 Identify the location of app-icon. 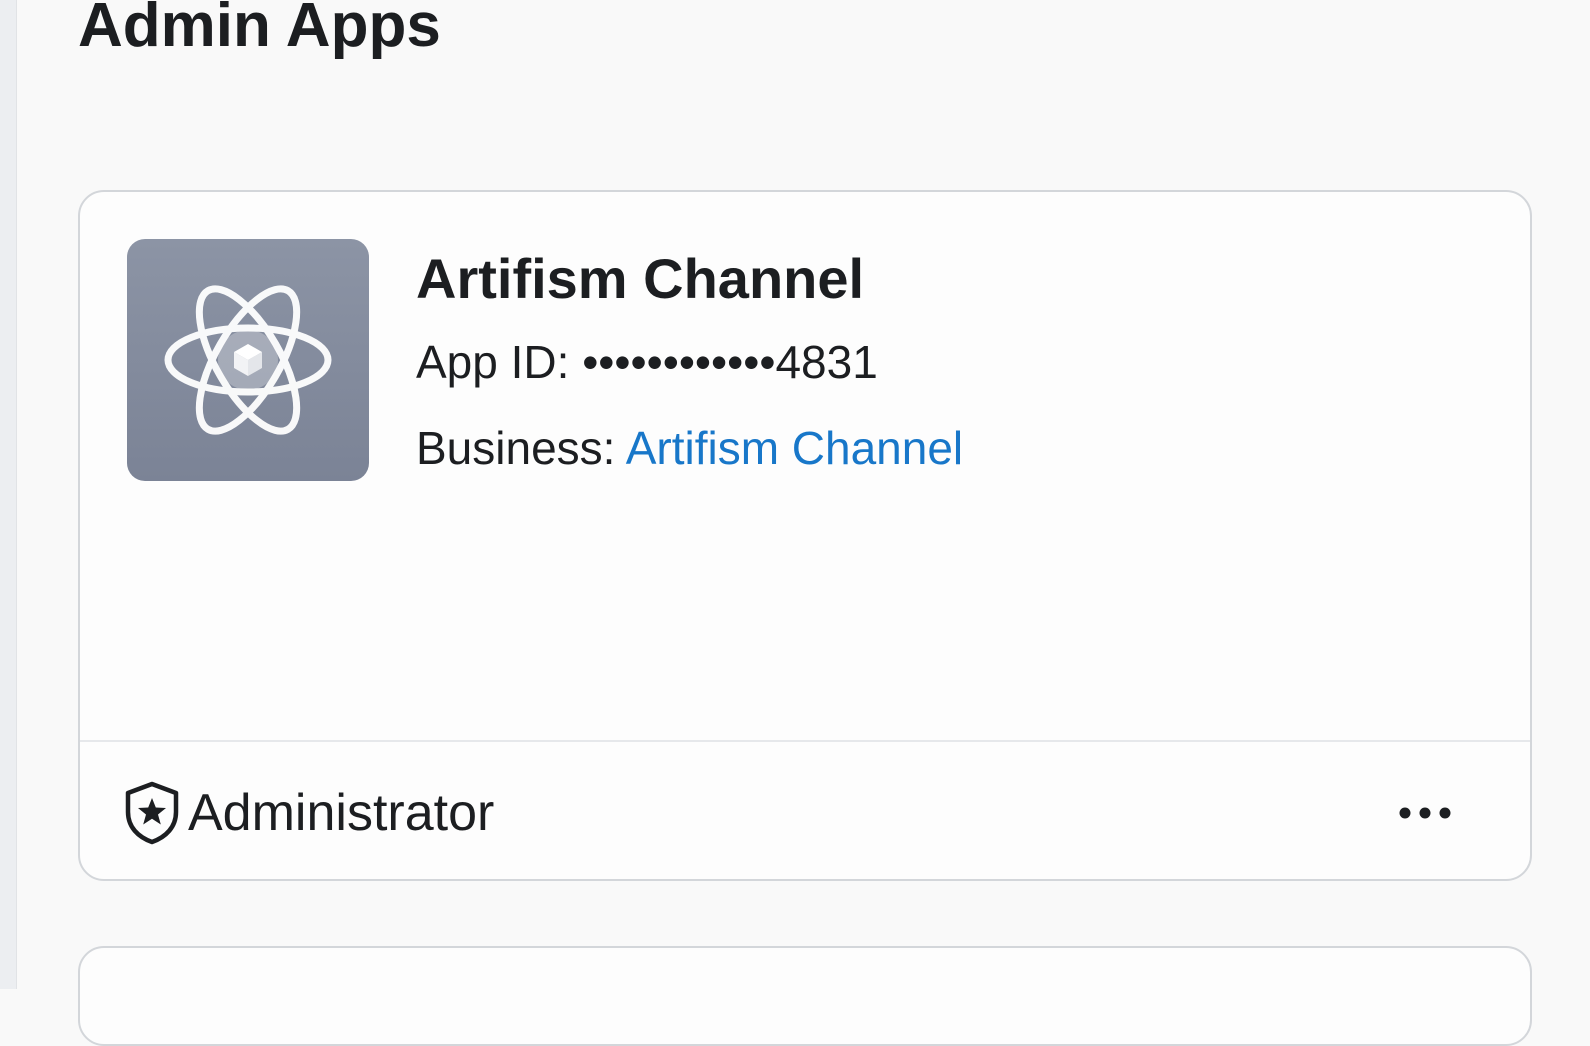
(248, 360).